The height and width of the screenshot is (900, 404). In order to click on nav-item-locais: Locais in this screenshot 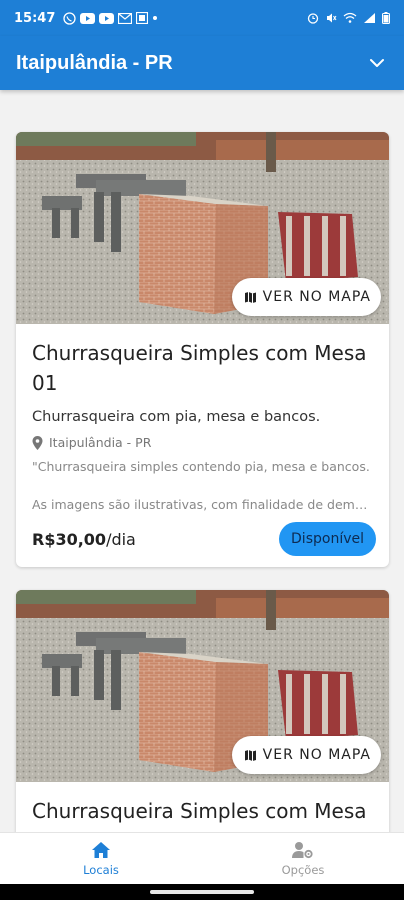, I will do `click(101, 858)`.